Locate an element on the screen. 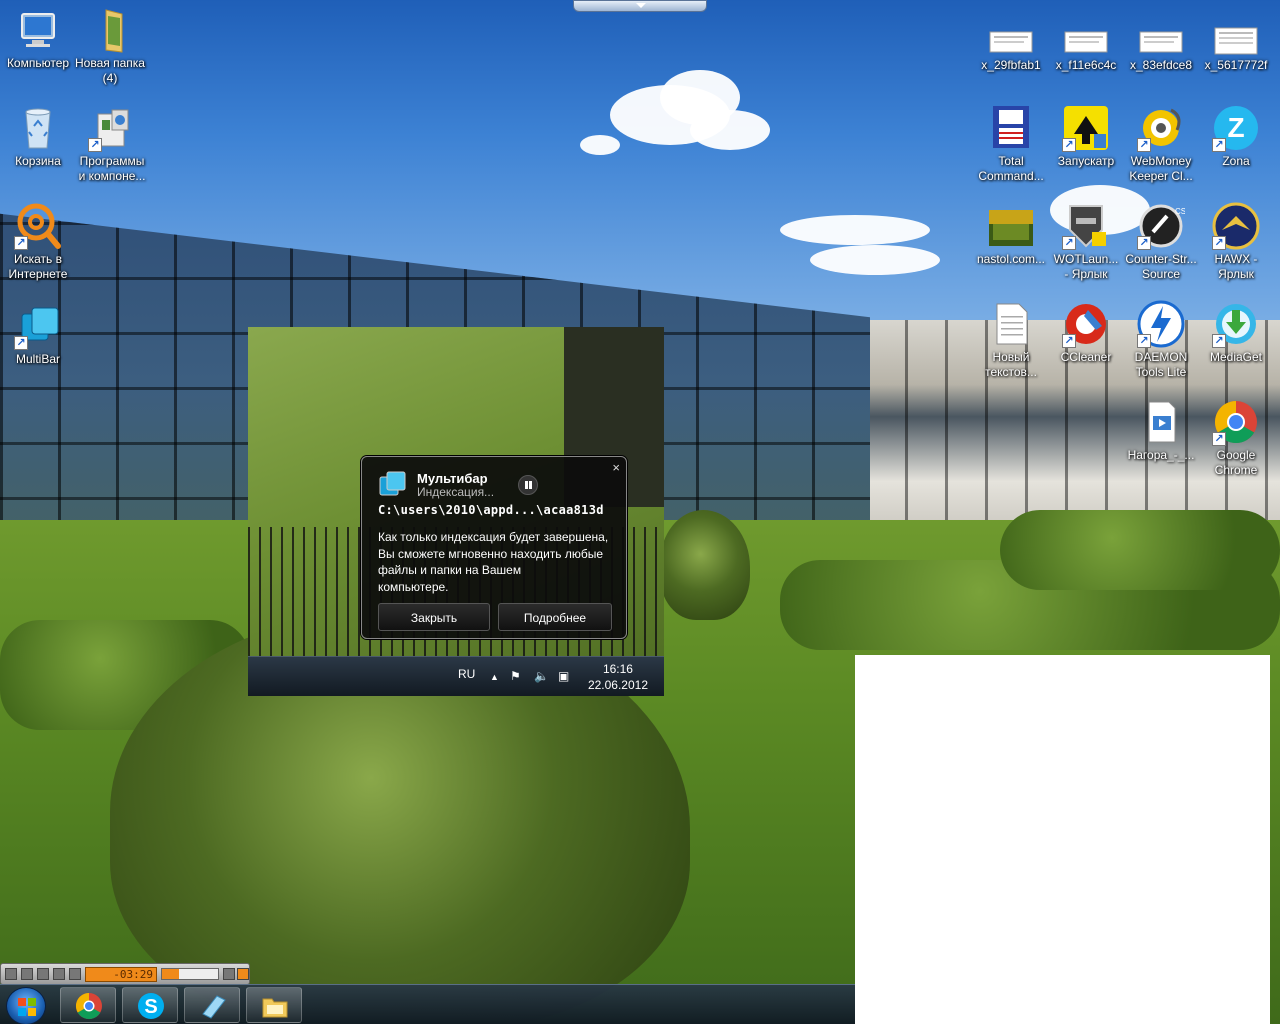  previous-icon is located at coordinates (59, 974).